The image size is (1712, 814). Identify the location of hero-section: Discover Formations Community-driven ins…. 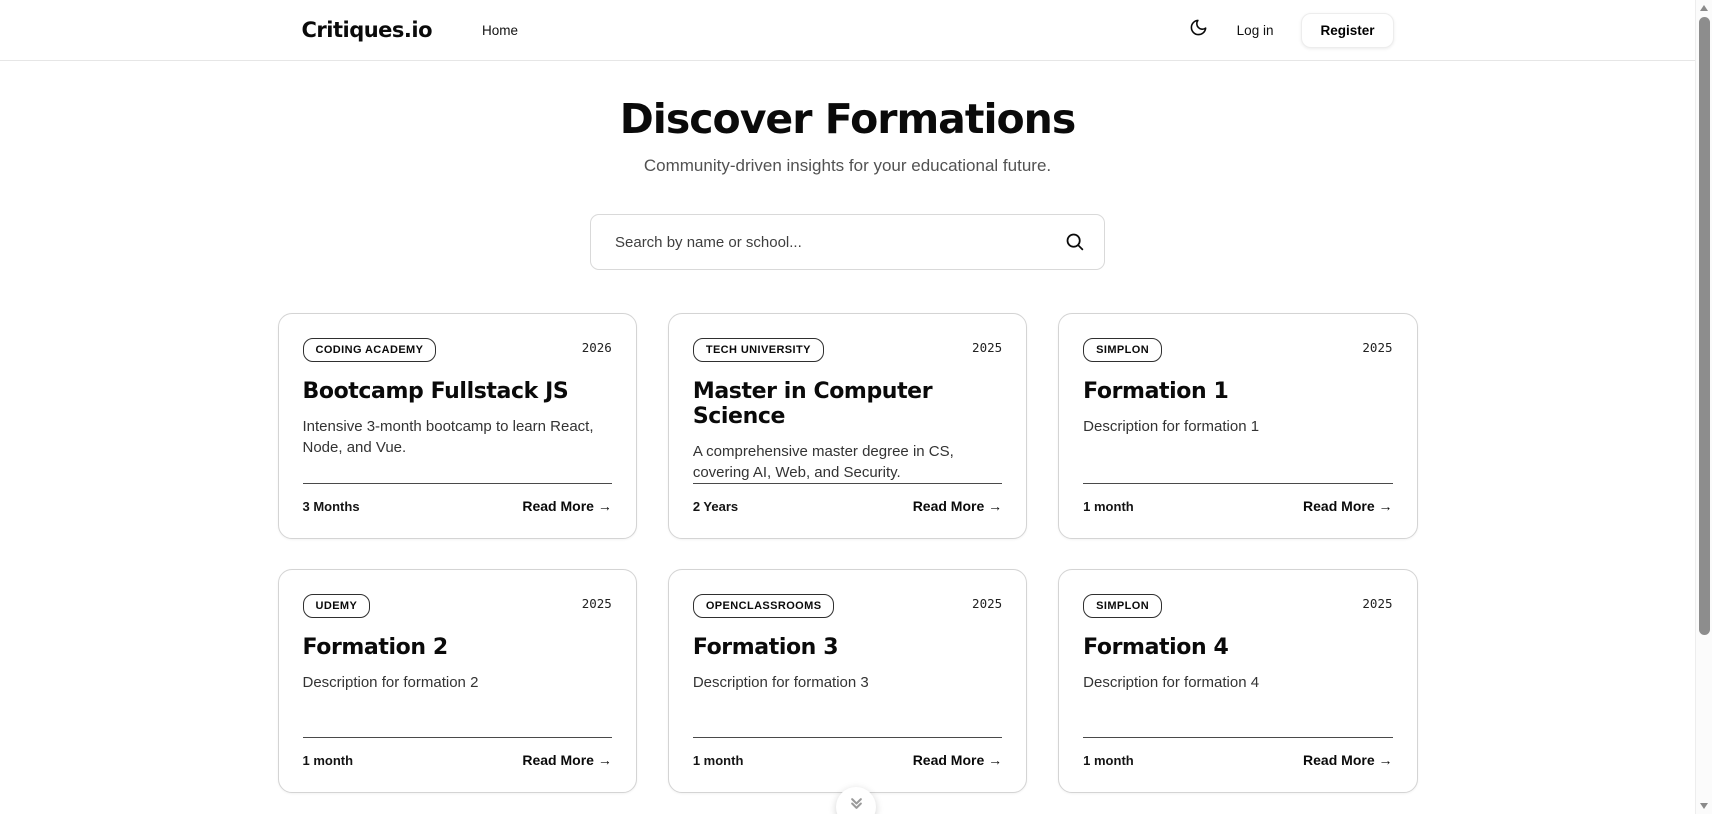
(847, 135).